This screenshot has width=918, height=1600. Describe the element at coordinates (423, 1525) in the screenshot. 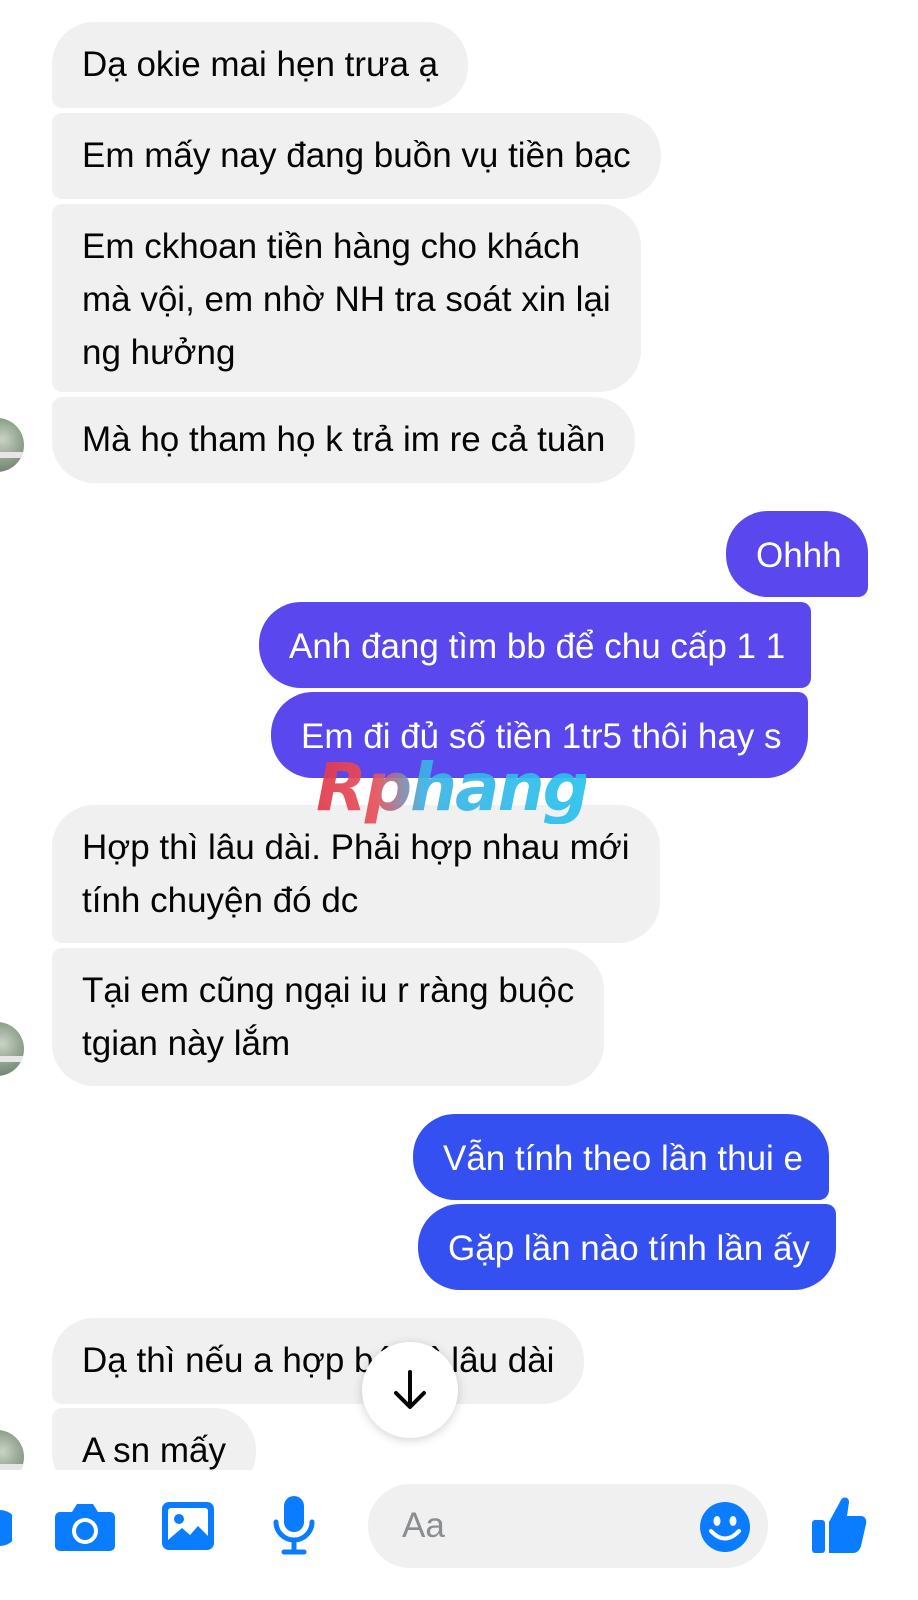

I see `message-input-placeholder: Aa` at that location.